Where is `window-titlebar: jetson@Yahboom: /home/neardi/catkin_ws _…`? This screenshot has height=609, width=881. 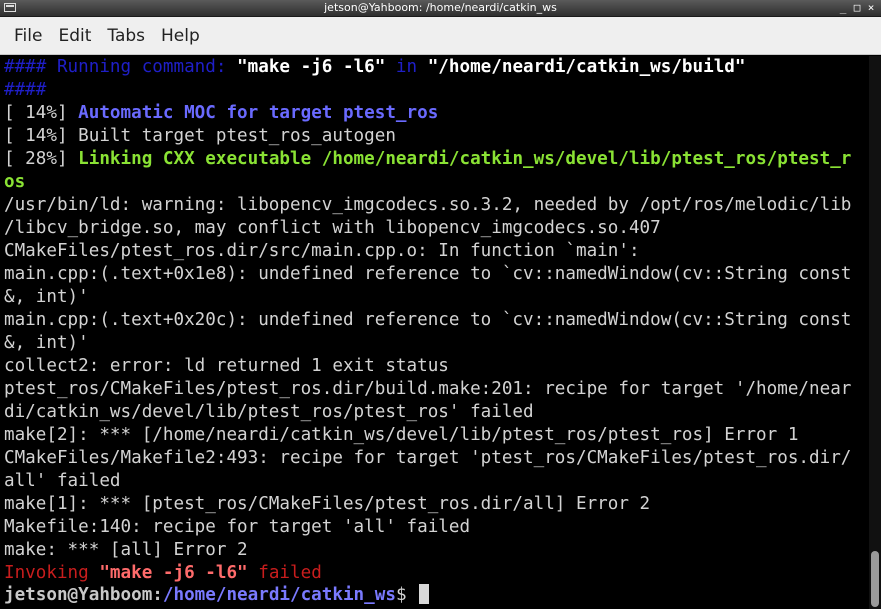 window-titlebar: jetson@Yahboom: /home/neardi/catkin_ws _… is located at coordinates (440, 8).